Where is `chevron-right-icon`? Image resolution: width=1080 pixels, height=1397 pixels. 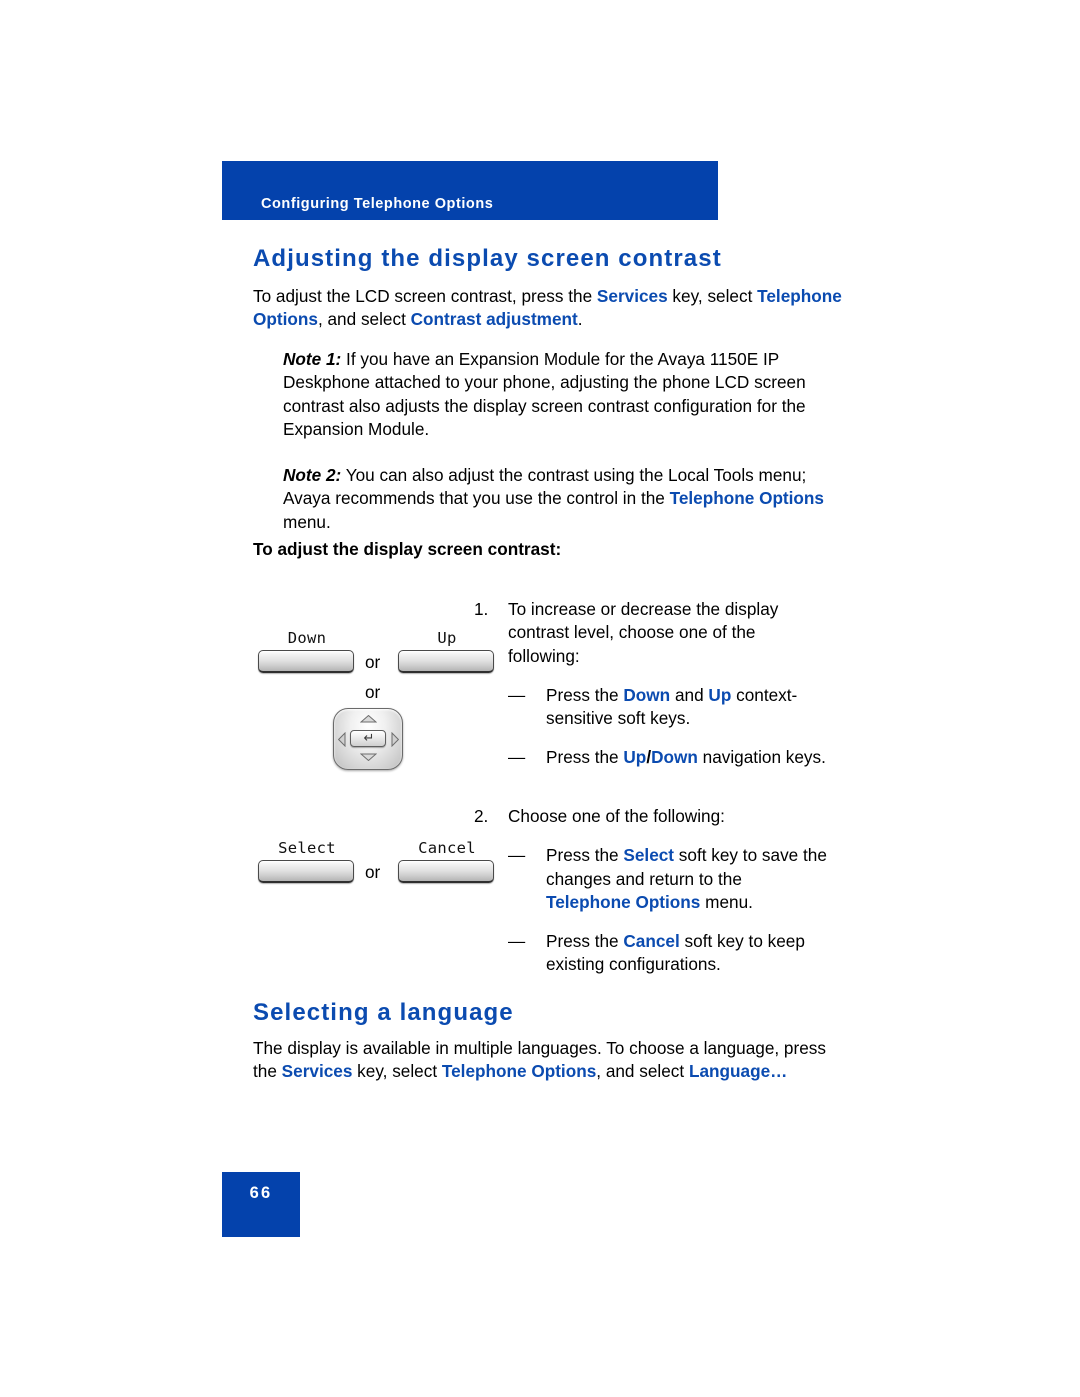 chevron-right-icon is located at coordinates (395, 739).